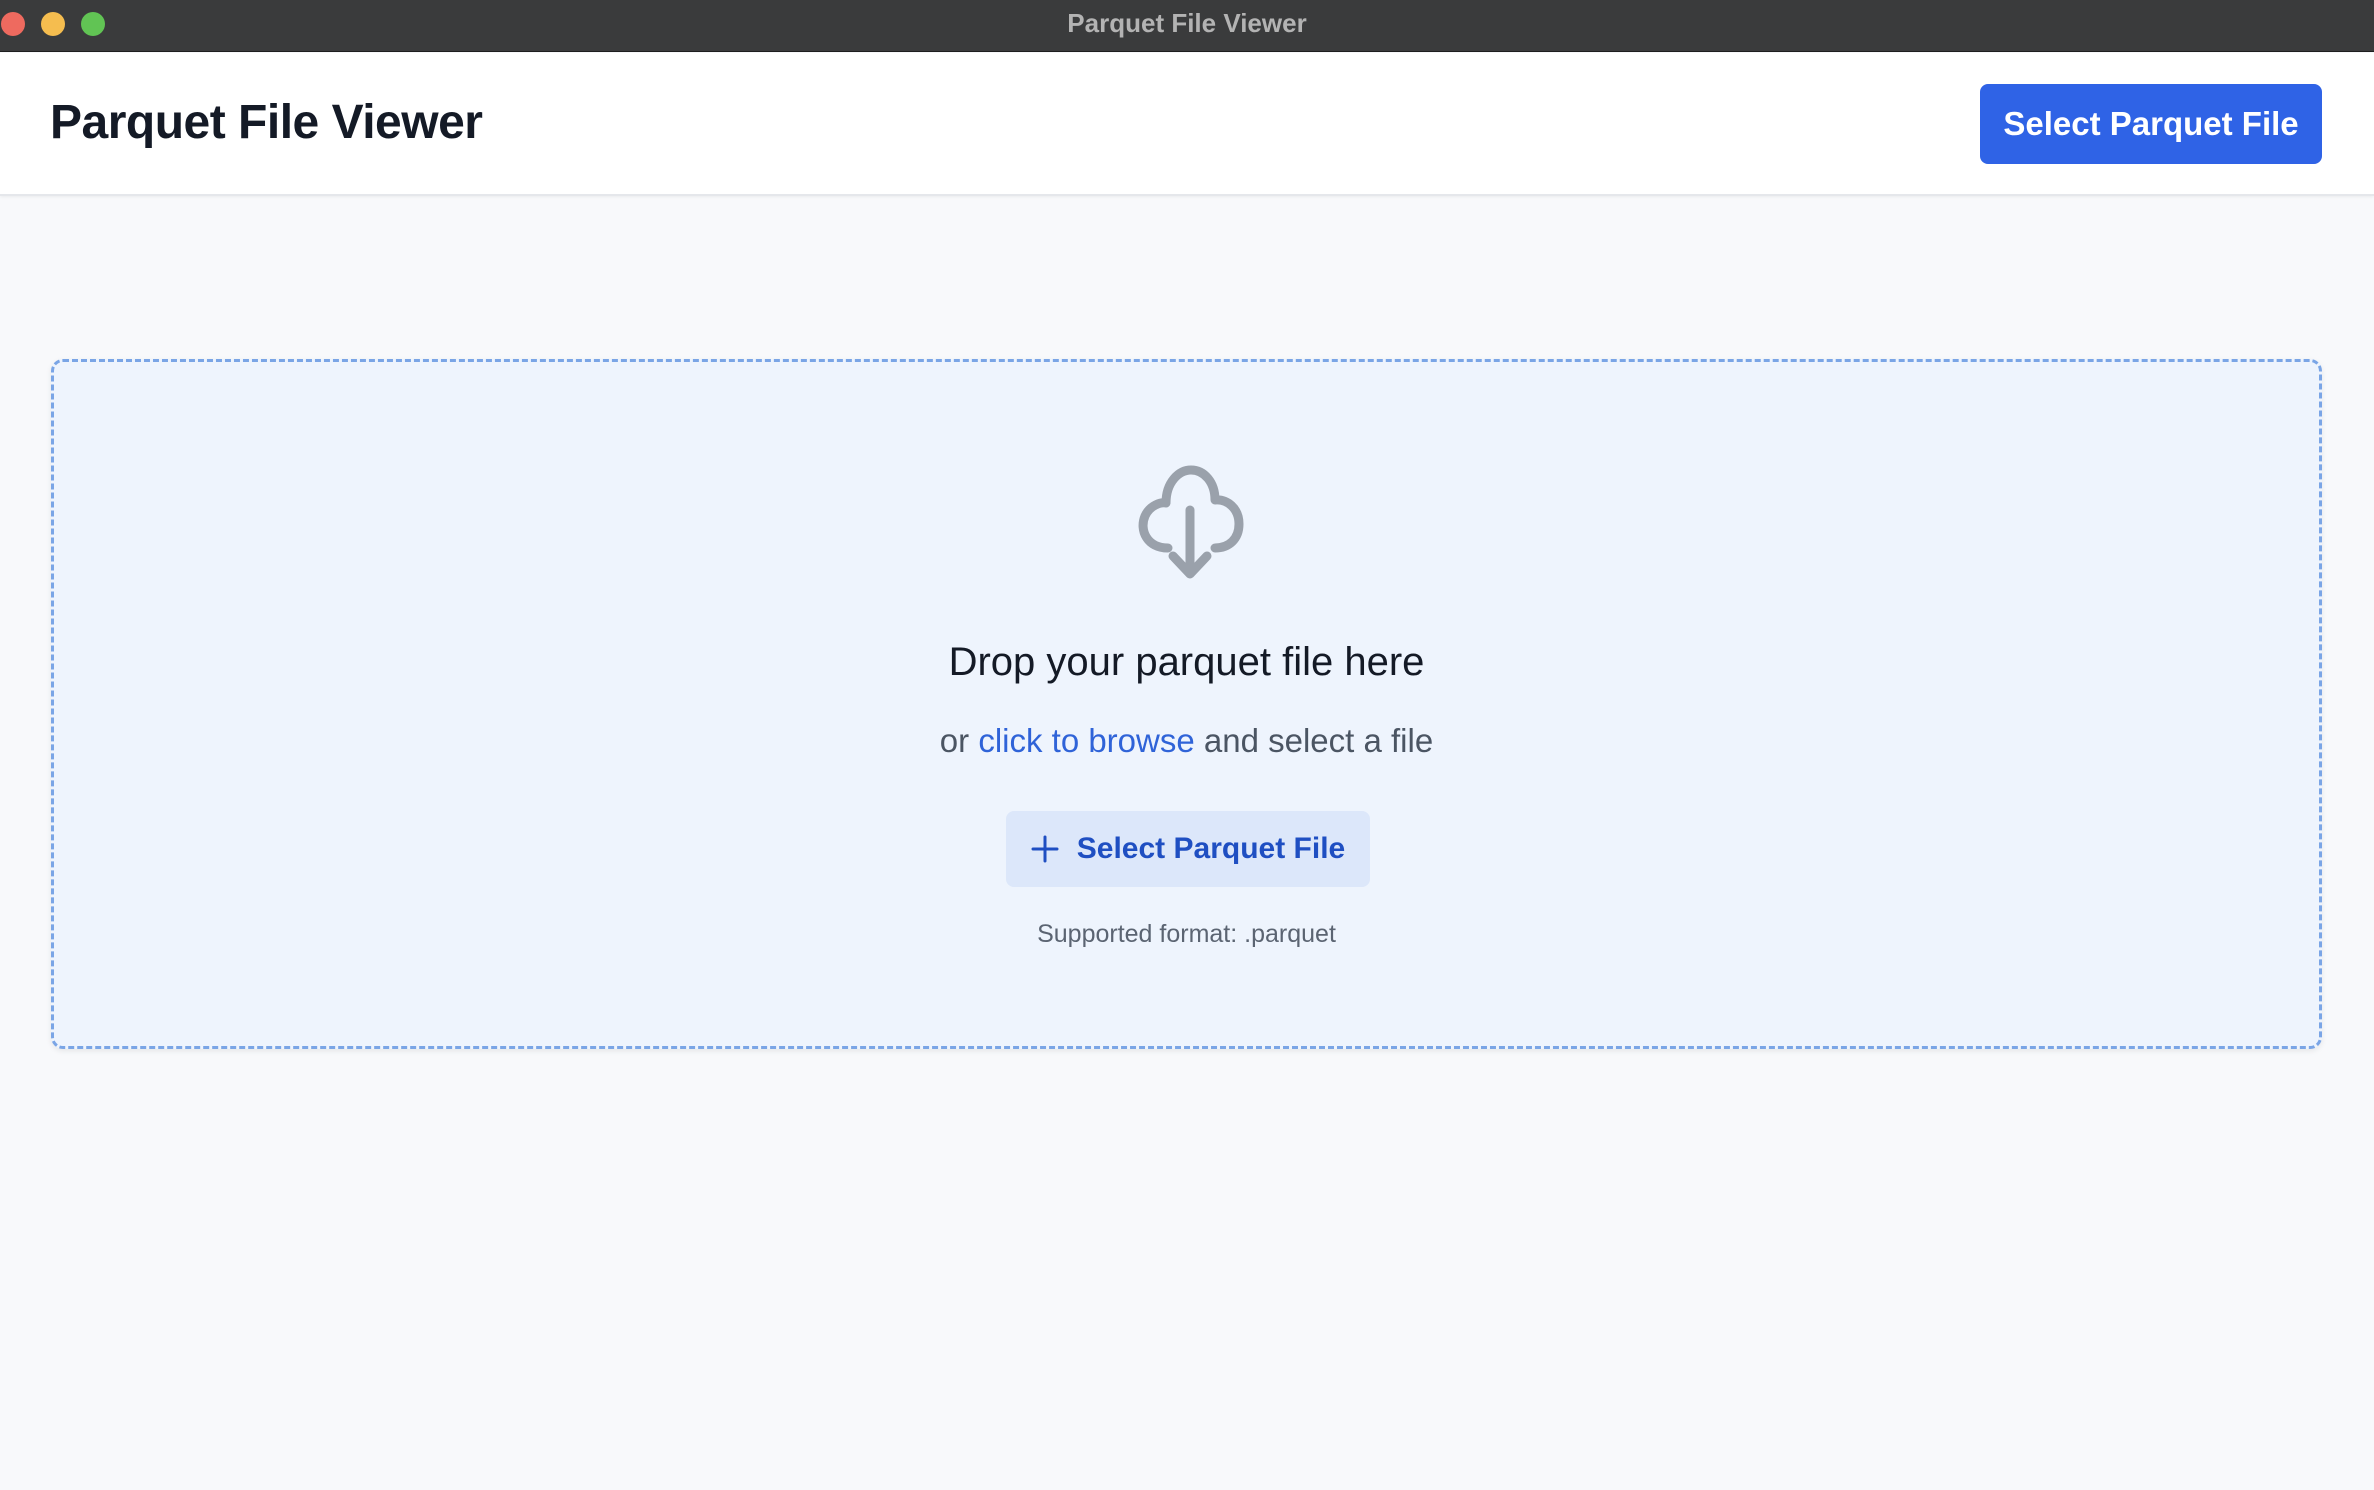 The image size is (2374, 1490). Describe the element at coordinates (1191, 522) in the screenshot. I see `cloud-download-icon` at that location.